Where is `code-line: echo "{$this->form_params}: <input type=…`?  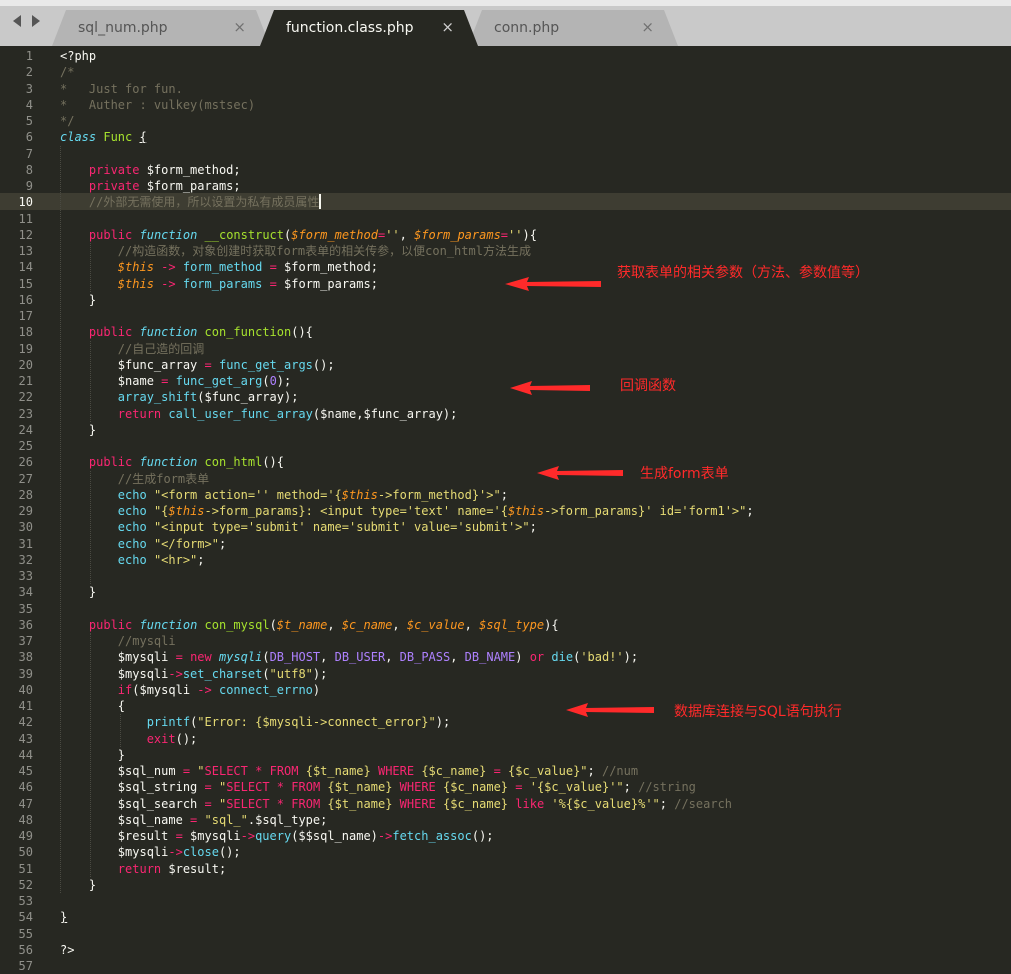
code-line: echo "{$this->form_params}: <input type=… is located at coordinates (407, 511).